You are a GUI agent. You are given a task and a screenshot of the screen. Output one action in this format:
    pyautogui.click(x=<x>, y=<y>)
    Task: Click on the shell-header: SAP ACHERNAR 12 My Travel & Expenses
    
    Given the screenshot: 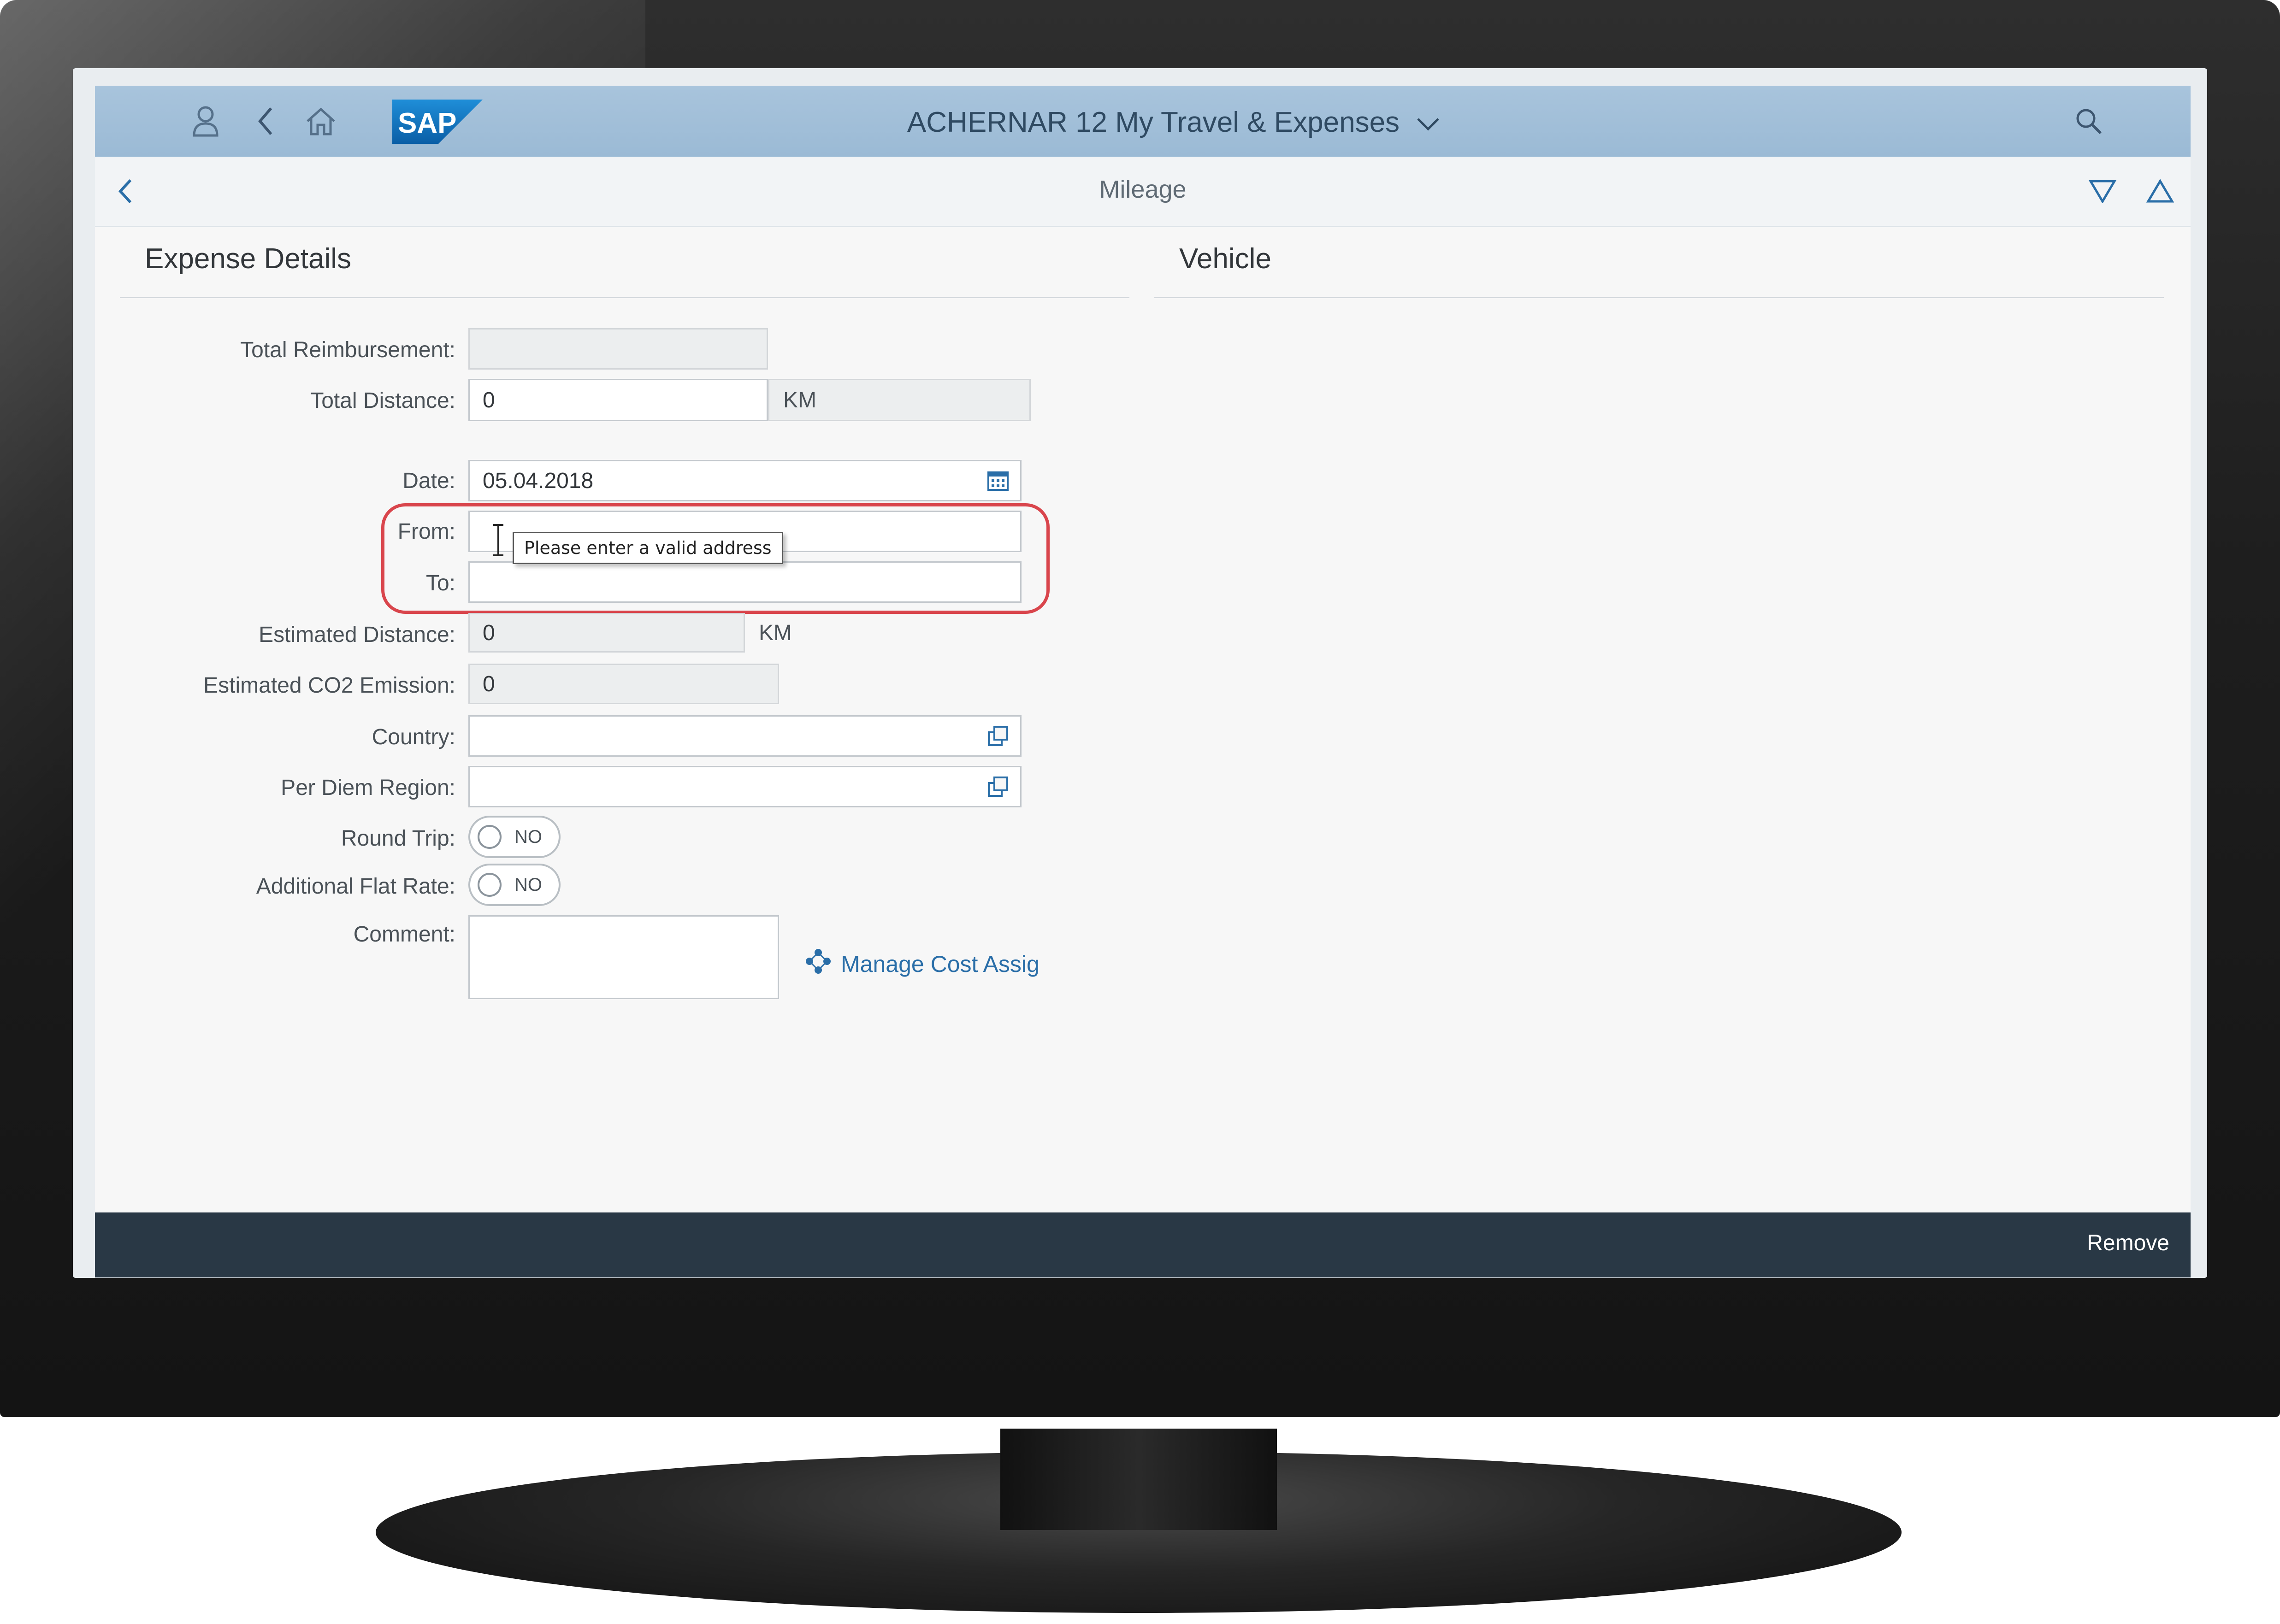 What is the action you would take?
    pyautogui.click(x=1143, y=121)
    